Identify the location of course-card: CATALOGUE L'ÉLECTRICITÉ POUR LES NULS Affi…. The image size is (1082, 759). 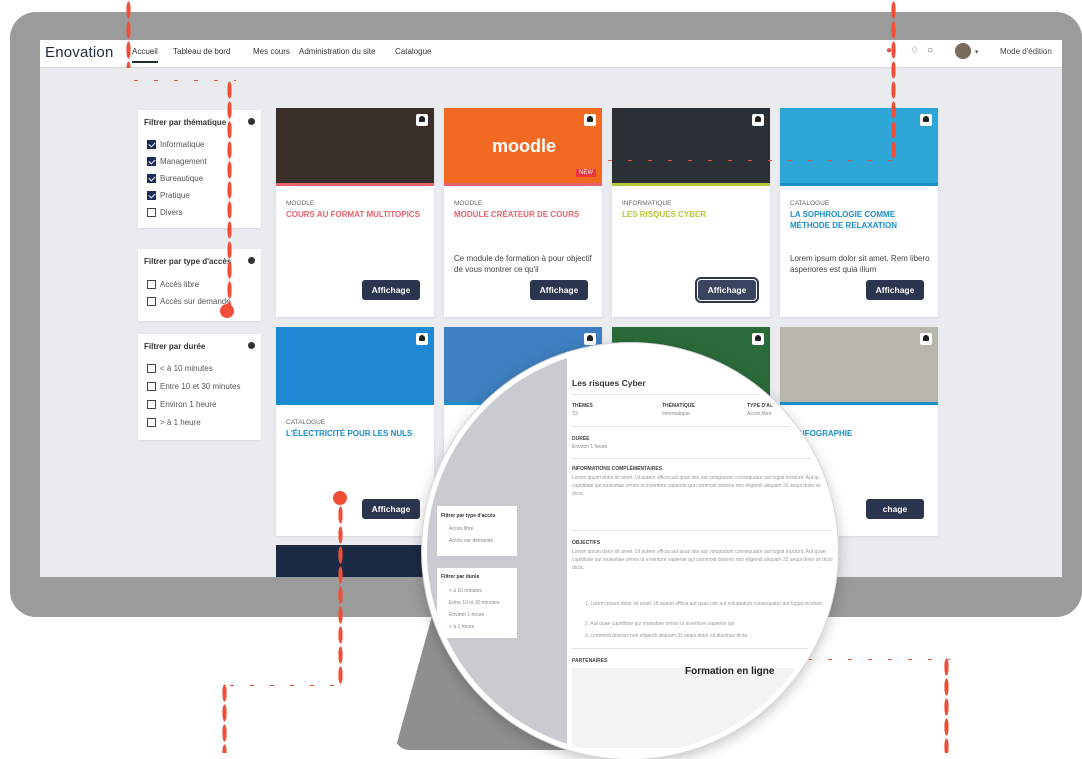
(355, 431).